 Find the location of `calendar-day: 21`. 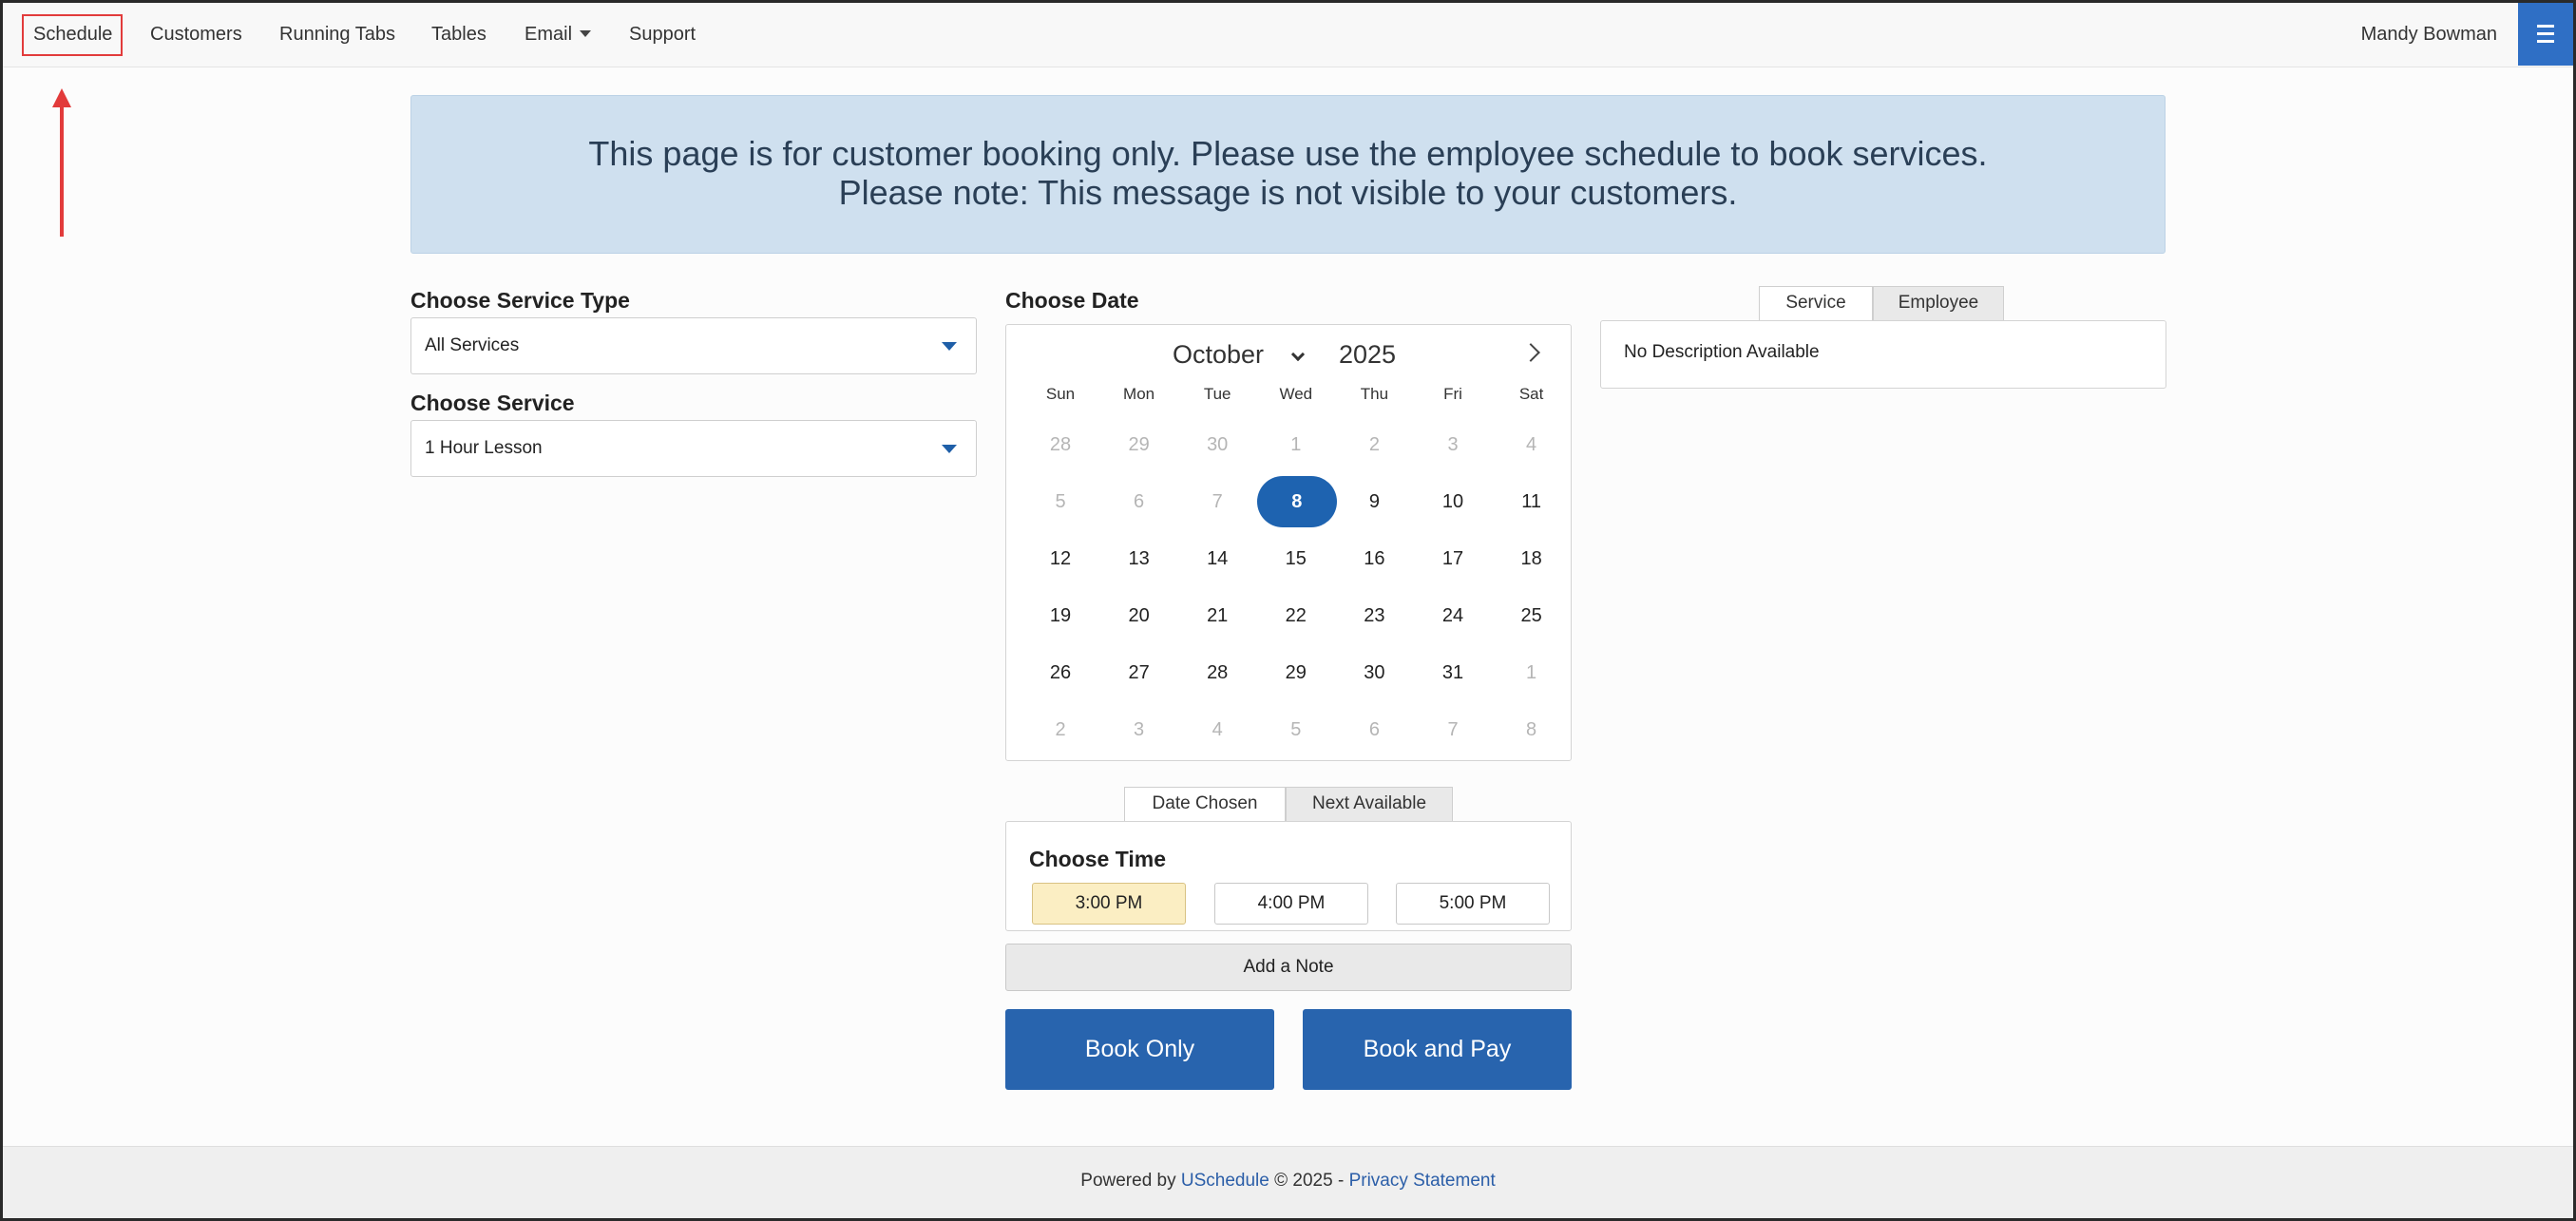

calendar-day: 21 is located at coordinates (1217, 615).